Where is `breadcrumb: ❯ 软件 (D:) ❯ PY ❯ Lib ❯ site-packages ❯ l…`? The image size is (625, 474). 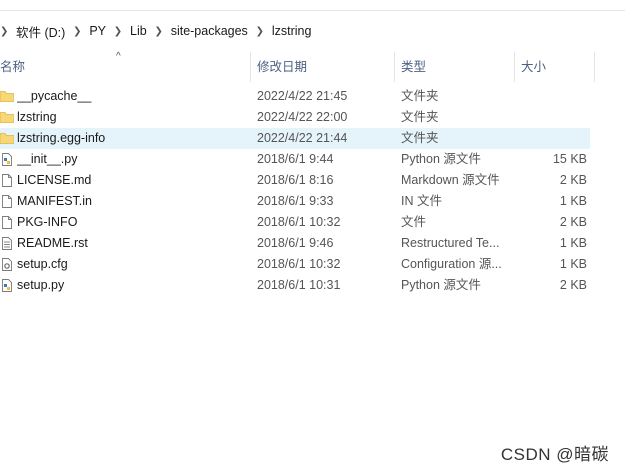 breadcrumb: ❯ 软件 (D:) ❯ PY ❯ Lib ❯ site-packages ❯ l… is located at coordinates (157, 31).